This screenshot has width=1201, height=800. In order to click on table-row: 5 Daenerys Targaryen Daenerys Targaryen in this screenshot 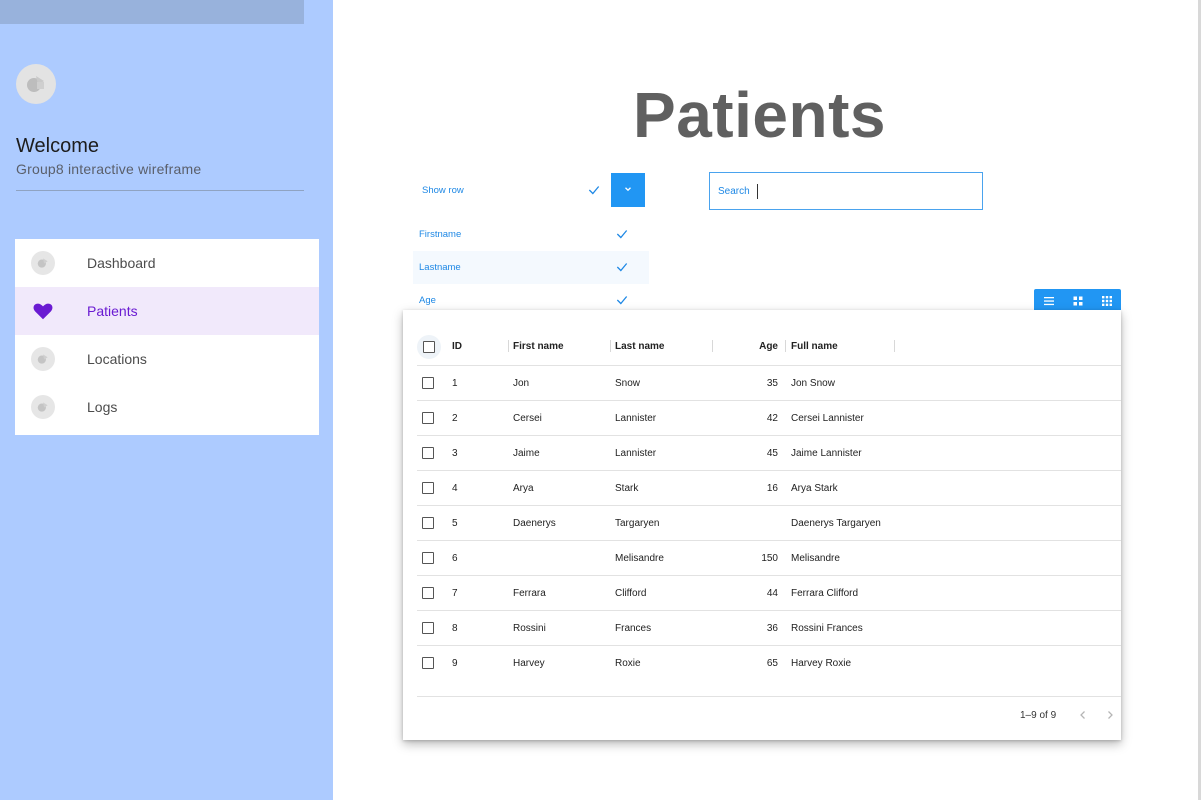, I will do `click(769, 523)`.